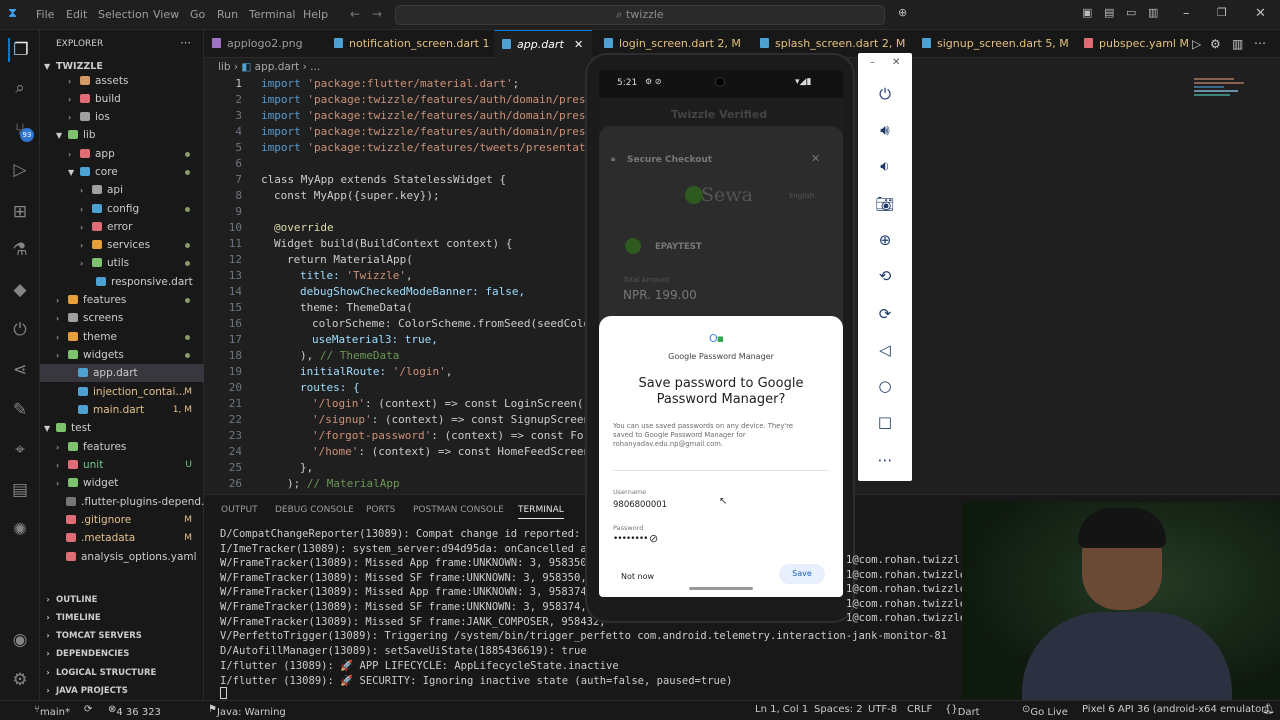  Describe the element at coordinates (919, 709) in the screenshot. I see `line-ending: CRLF` at that location.